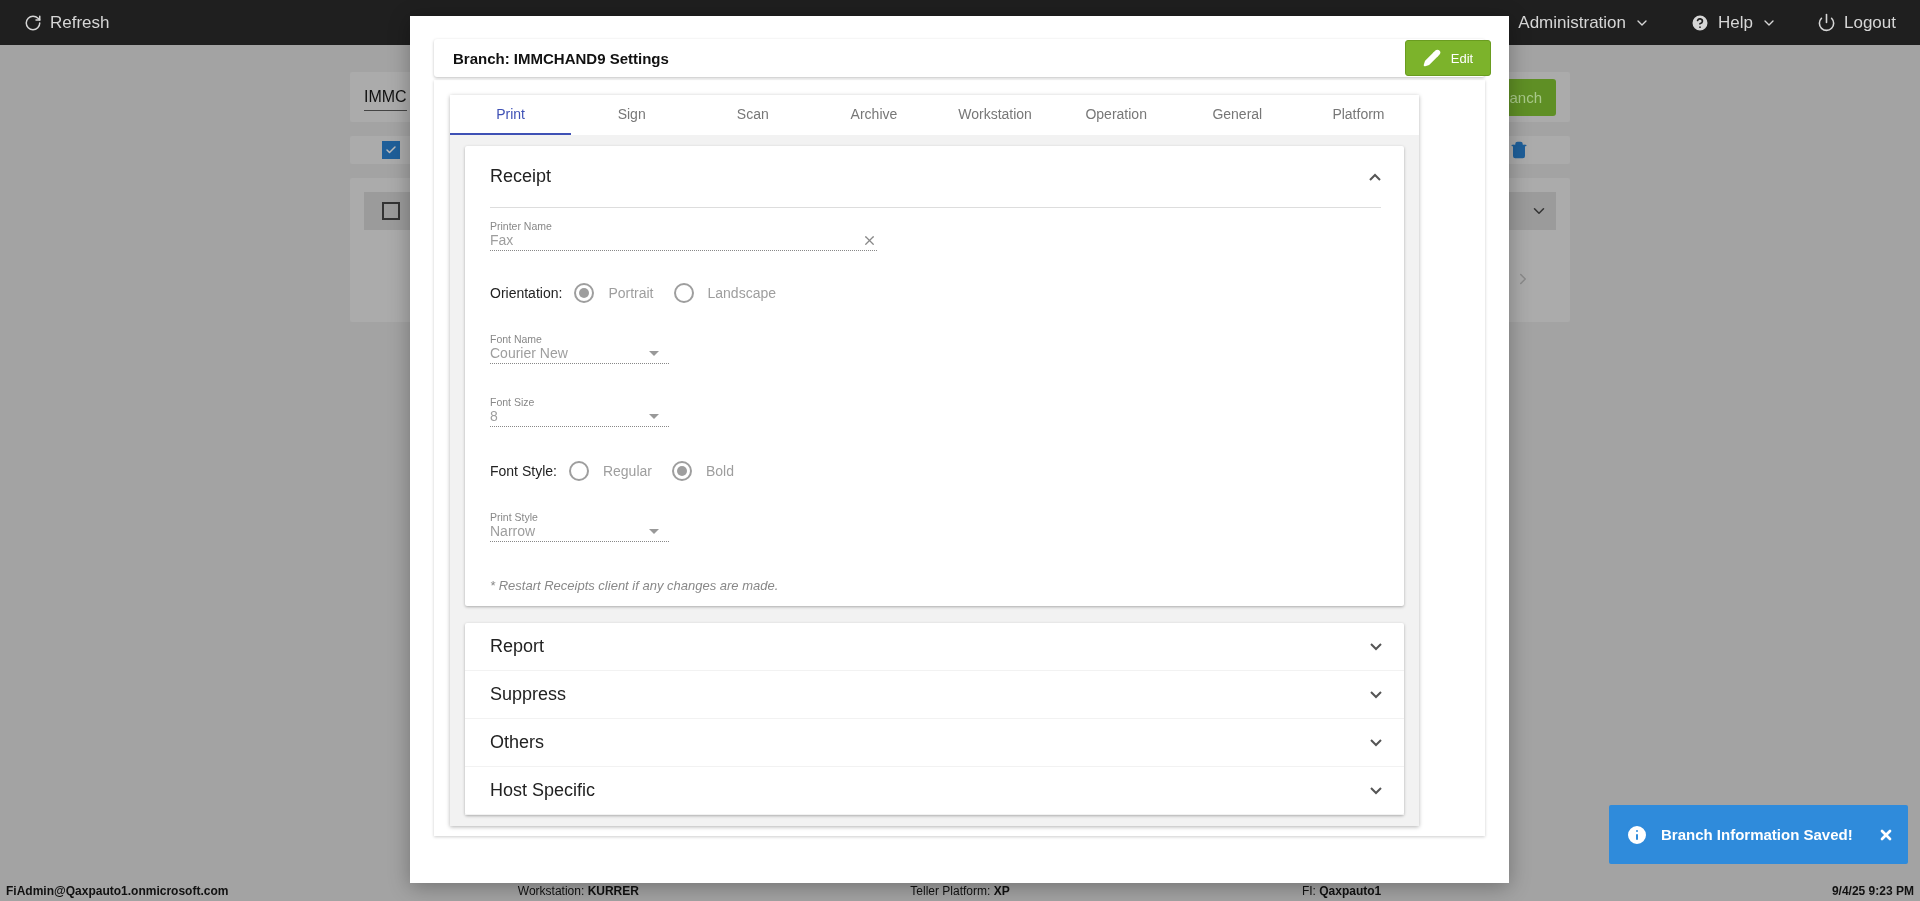  Describe the element at coordinates (934, 695) in the screenshot. I see `accordion-header: Suppress` at that location.